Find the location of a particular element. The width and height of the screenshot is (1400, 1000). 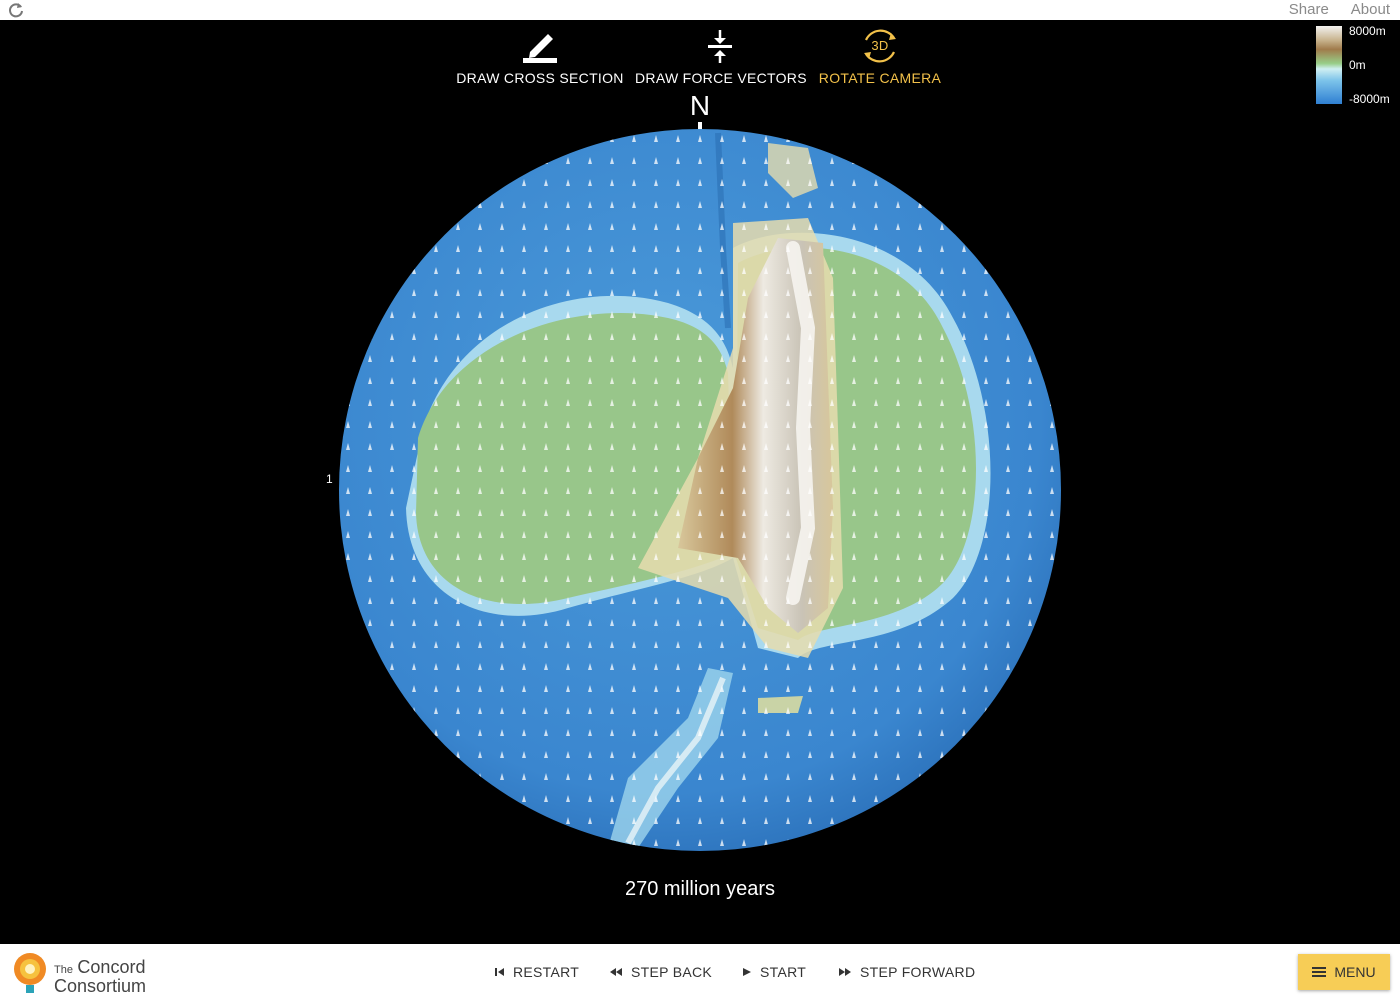

draw-cross-section-button: DRAW CROSS SECTION is located at coordinates (540, 54).